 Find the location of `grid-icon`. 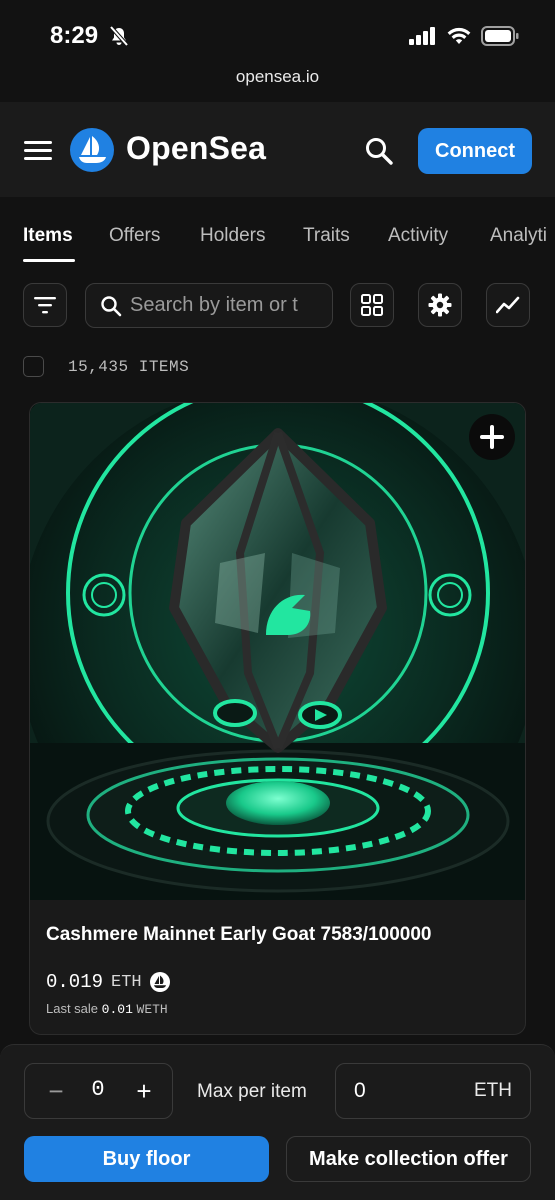

grid-icon is located at coordinates (372, 305).